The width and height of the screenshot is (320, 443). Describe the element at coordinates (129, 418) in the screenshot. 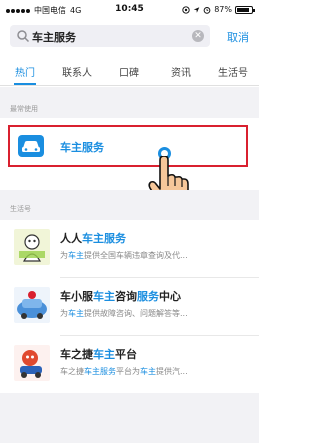

I see `bottom-spacer` at that location.